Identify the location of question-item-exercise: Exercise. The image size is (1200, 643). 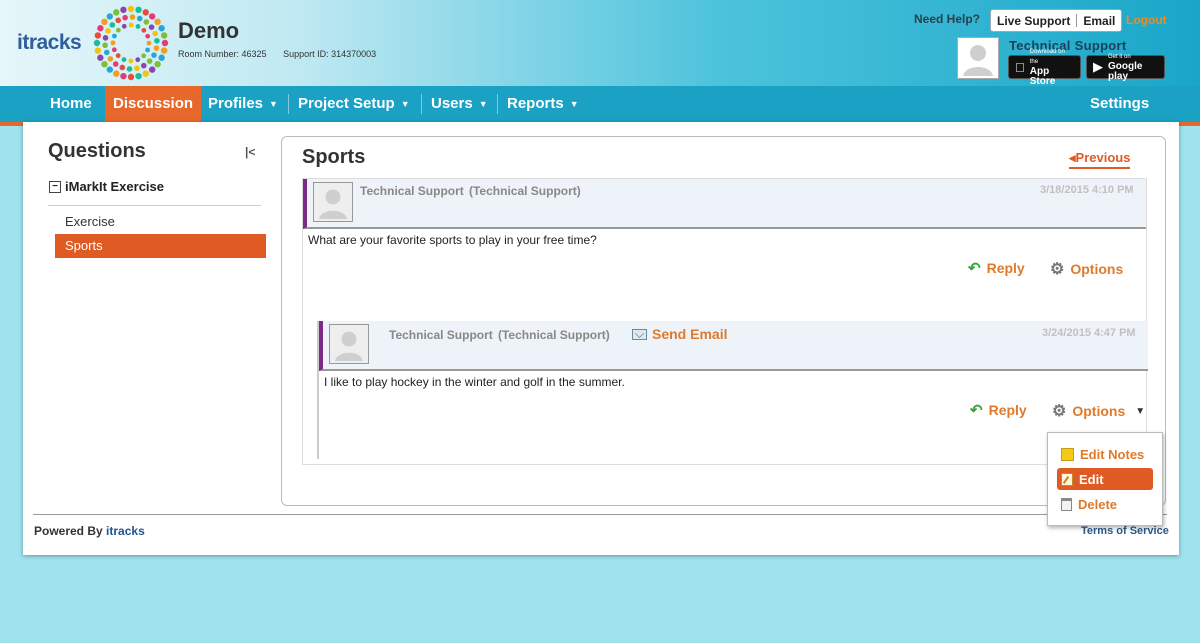
(160, 222).